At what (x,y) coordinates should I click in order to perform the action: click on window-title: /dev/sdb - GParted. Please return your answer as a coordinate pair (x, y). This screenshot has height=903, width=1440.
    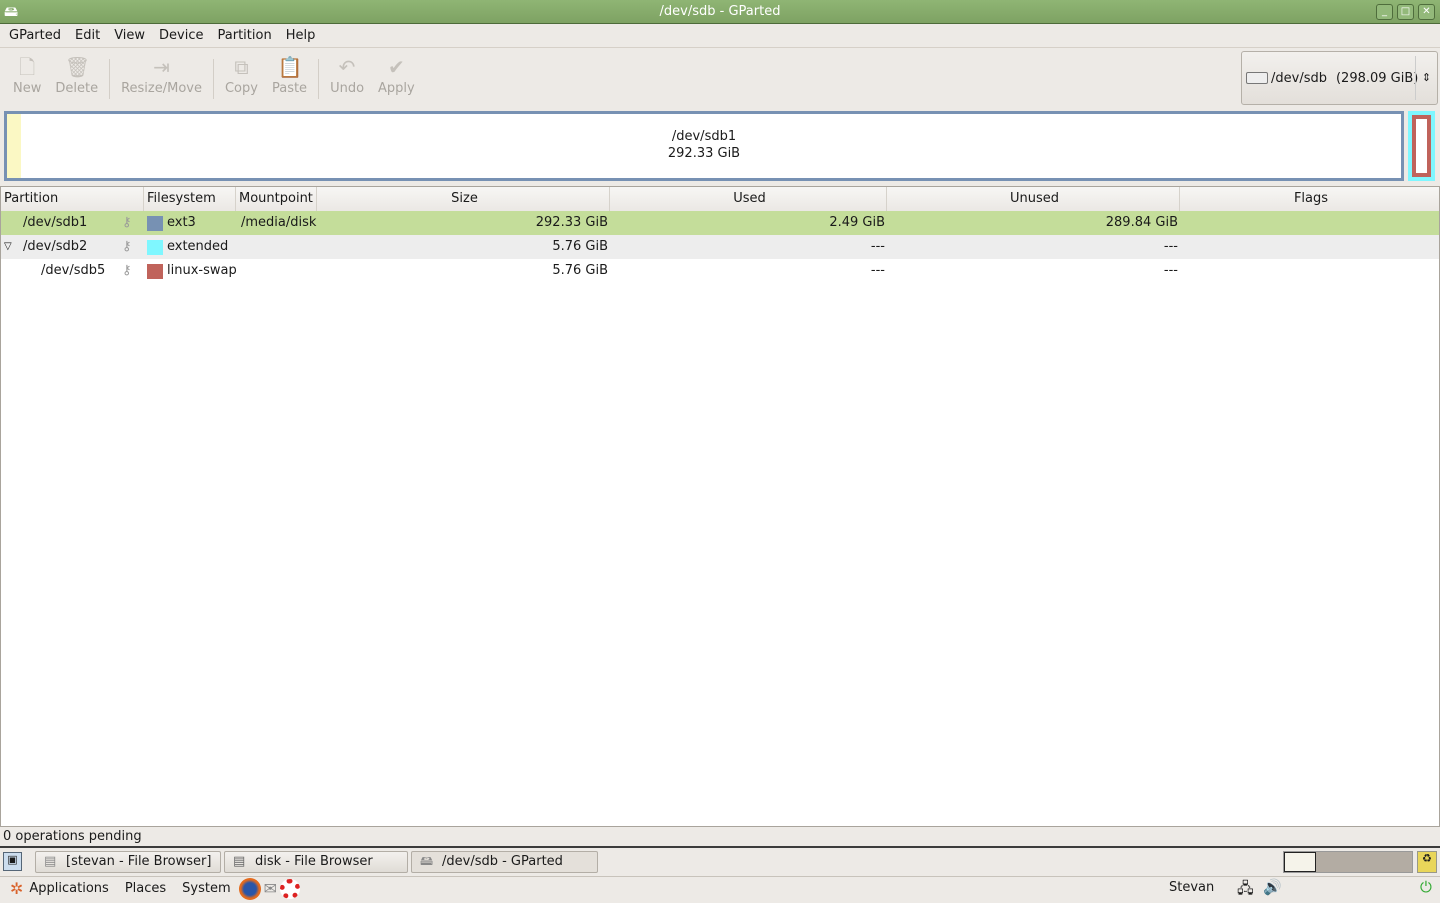
    Looking at the image, I should click on (720, 11).